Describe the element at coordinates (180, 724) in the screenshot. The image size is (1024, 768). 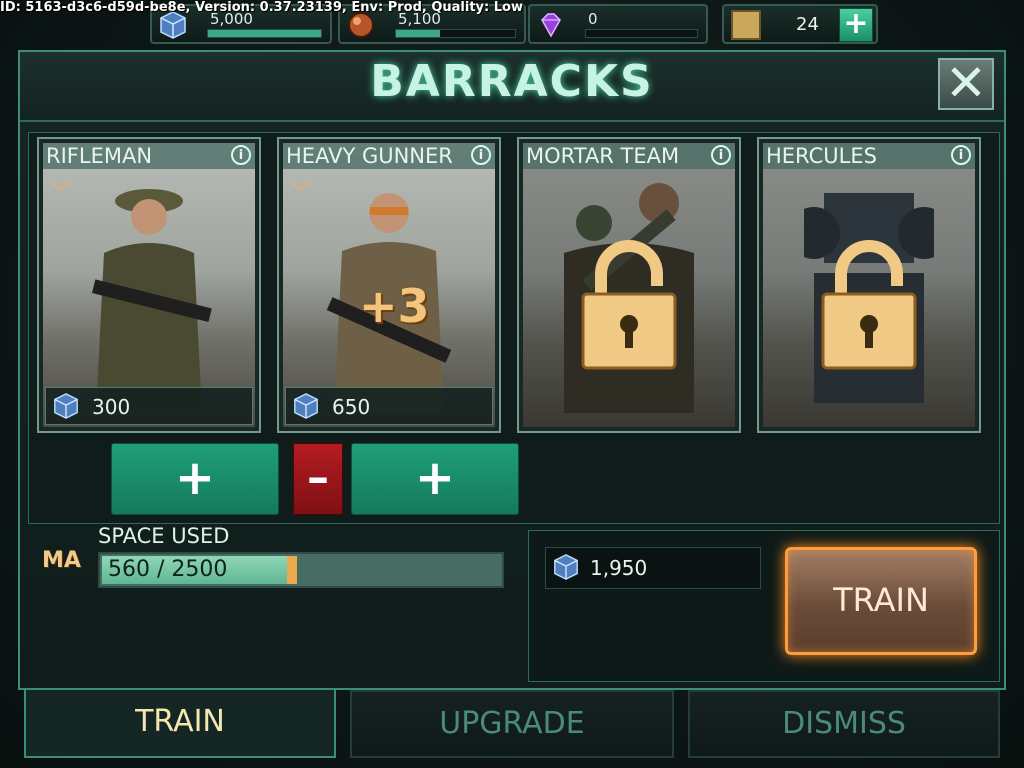
I see `tab-train: TRAIN` at that location.